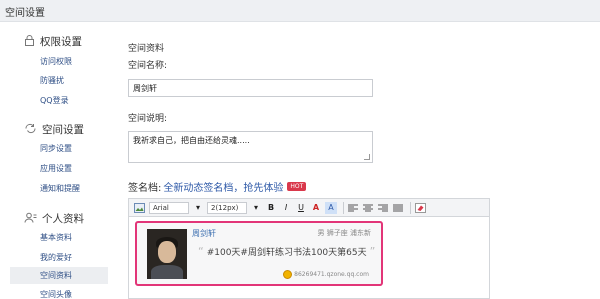  What do you see at coordinates (420, 208) in the screenshot?
I see `eraser-icon` at bounding box center [420, 208].